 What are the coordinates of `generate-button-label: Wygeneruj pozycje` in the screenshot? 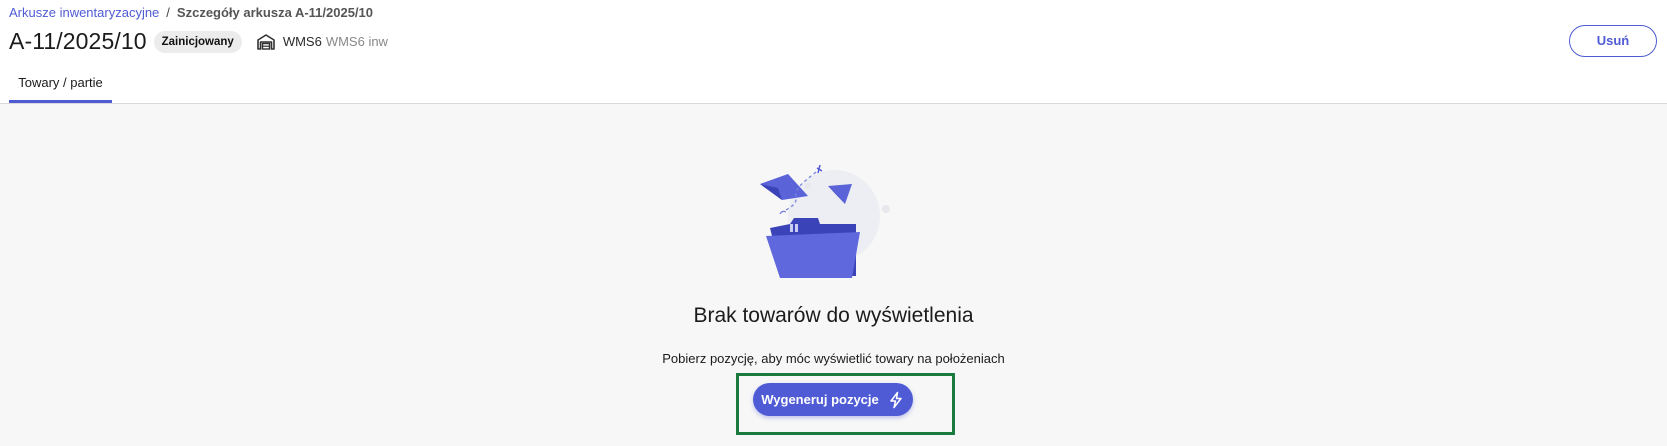 It's located at (820, 399).